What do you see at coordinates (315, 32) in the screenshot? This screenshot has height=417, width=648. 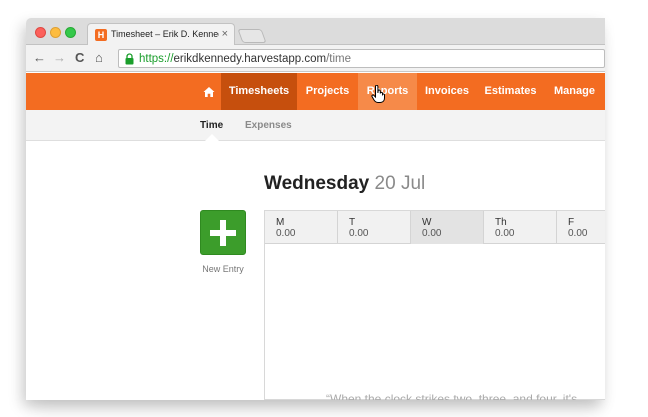 I see `tab-strip: H Timesheet – Erik D. Kenned ×` at bounding box center [315, 32].